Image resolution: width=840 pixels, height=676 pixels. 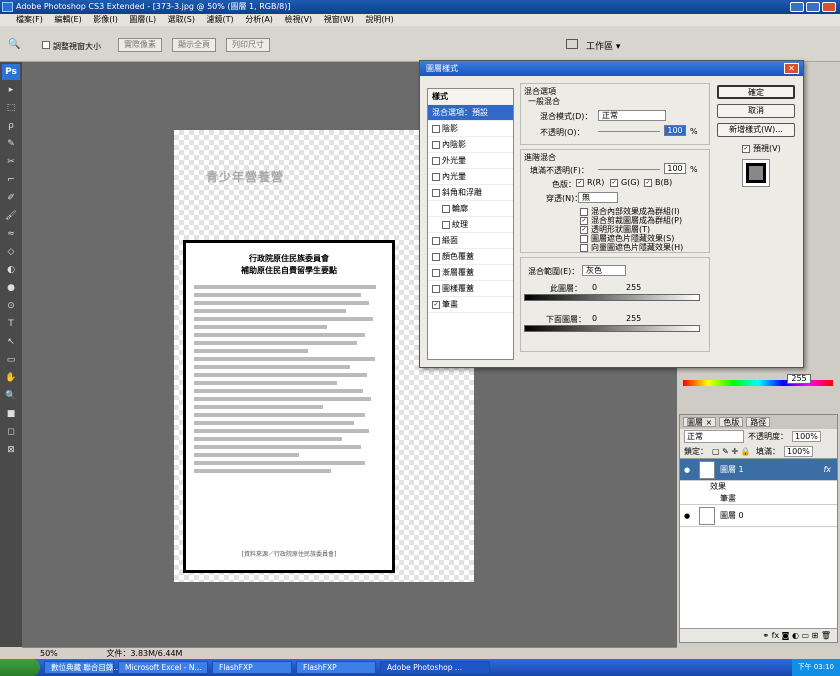 I want to click on fill-input: 100%, so click(x=798, y=451).